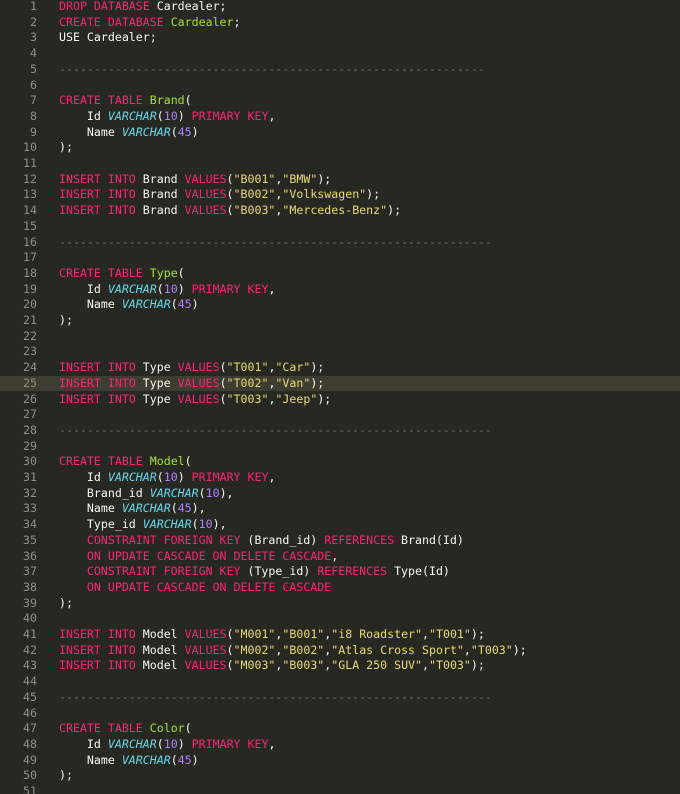  What do you see at coordinates (340, 54) in the screenshot?
I see `code-line: 4` at bounding box center [340, 54].